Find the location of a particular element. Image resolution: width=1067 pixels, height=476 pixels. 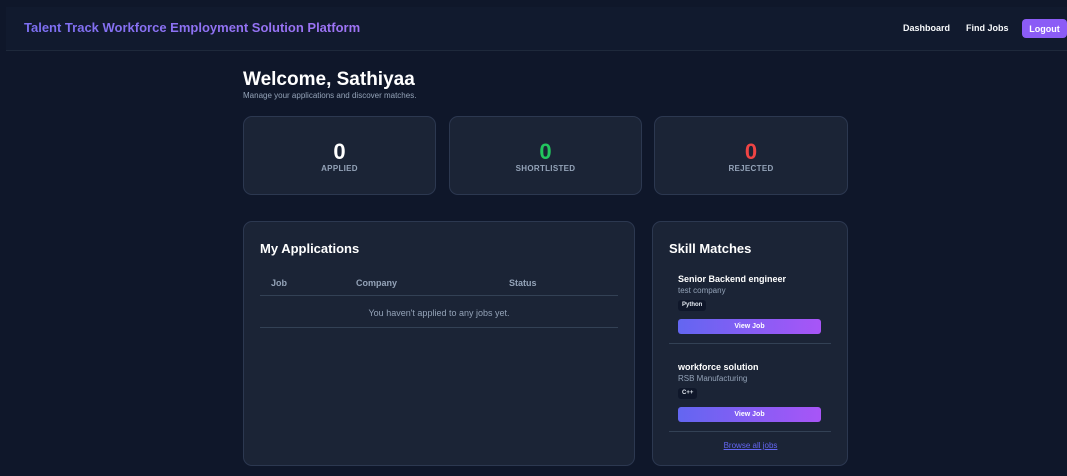

table-row-divider is located at coordinates (439, 327).